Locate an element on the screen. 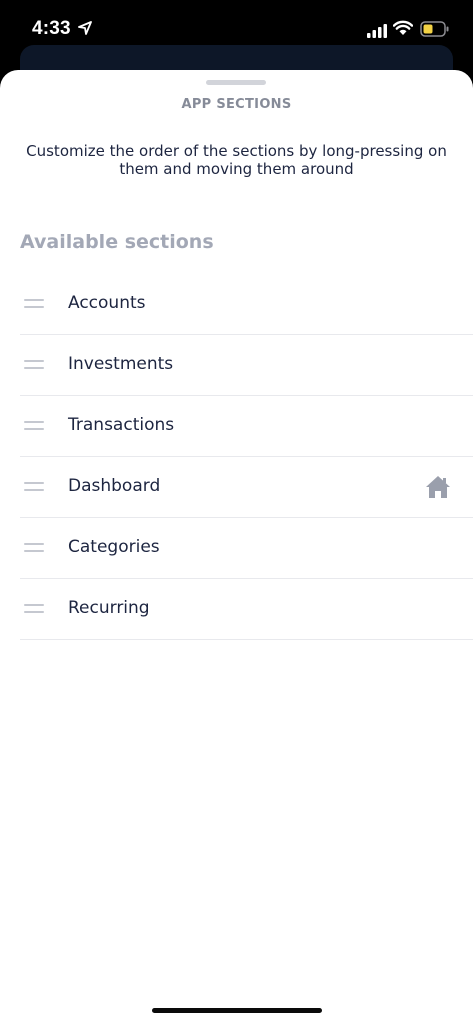 The height and width of the screenshot is (1024, 473). section-label: Accounts is located at coordinates (107, 303).